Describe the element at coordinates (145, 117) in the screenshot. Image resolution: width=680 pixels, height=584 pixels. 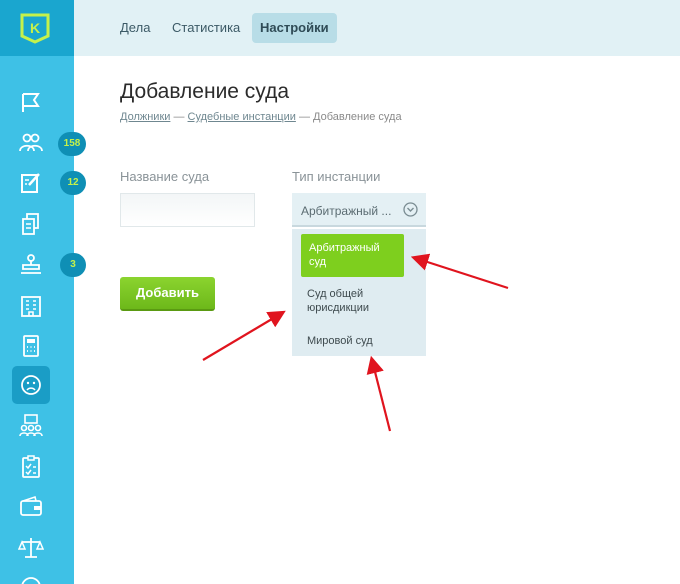
I see `breadcrumb-debtors: Должники` at that location.